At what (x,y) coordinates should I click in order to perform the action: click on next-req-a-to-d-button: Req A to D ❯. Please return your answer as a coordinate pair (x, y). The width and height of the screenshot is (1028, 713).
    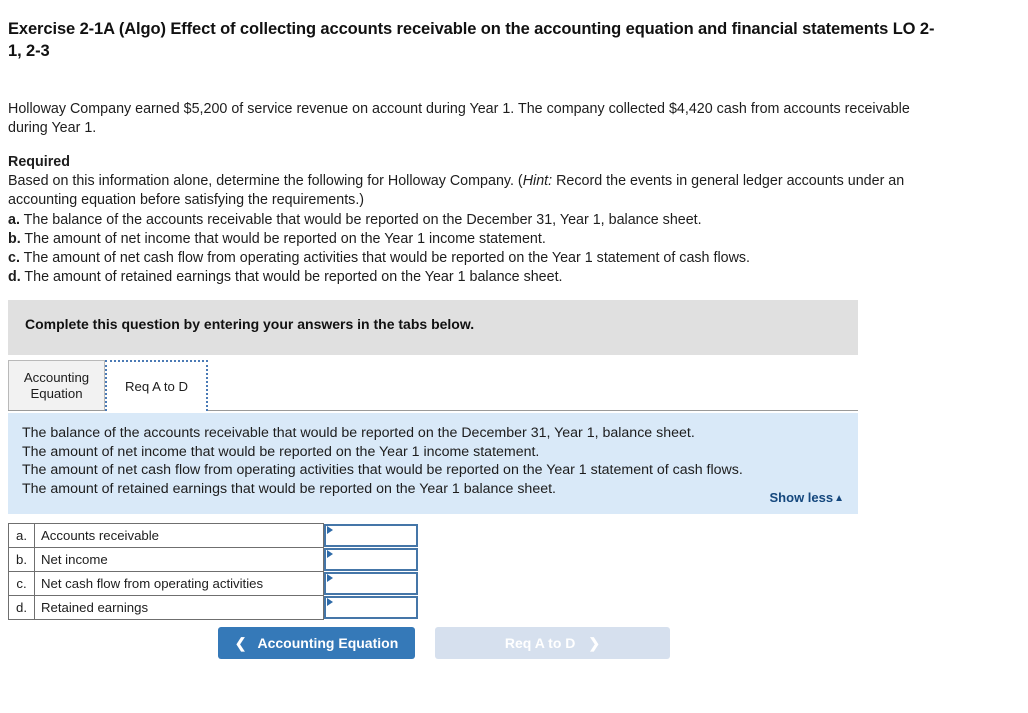
    Looking at the image, I should click on (552, 643).